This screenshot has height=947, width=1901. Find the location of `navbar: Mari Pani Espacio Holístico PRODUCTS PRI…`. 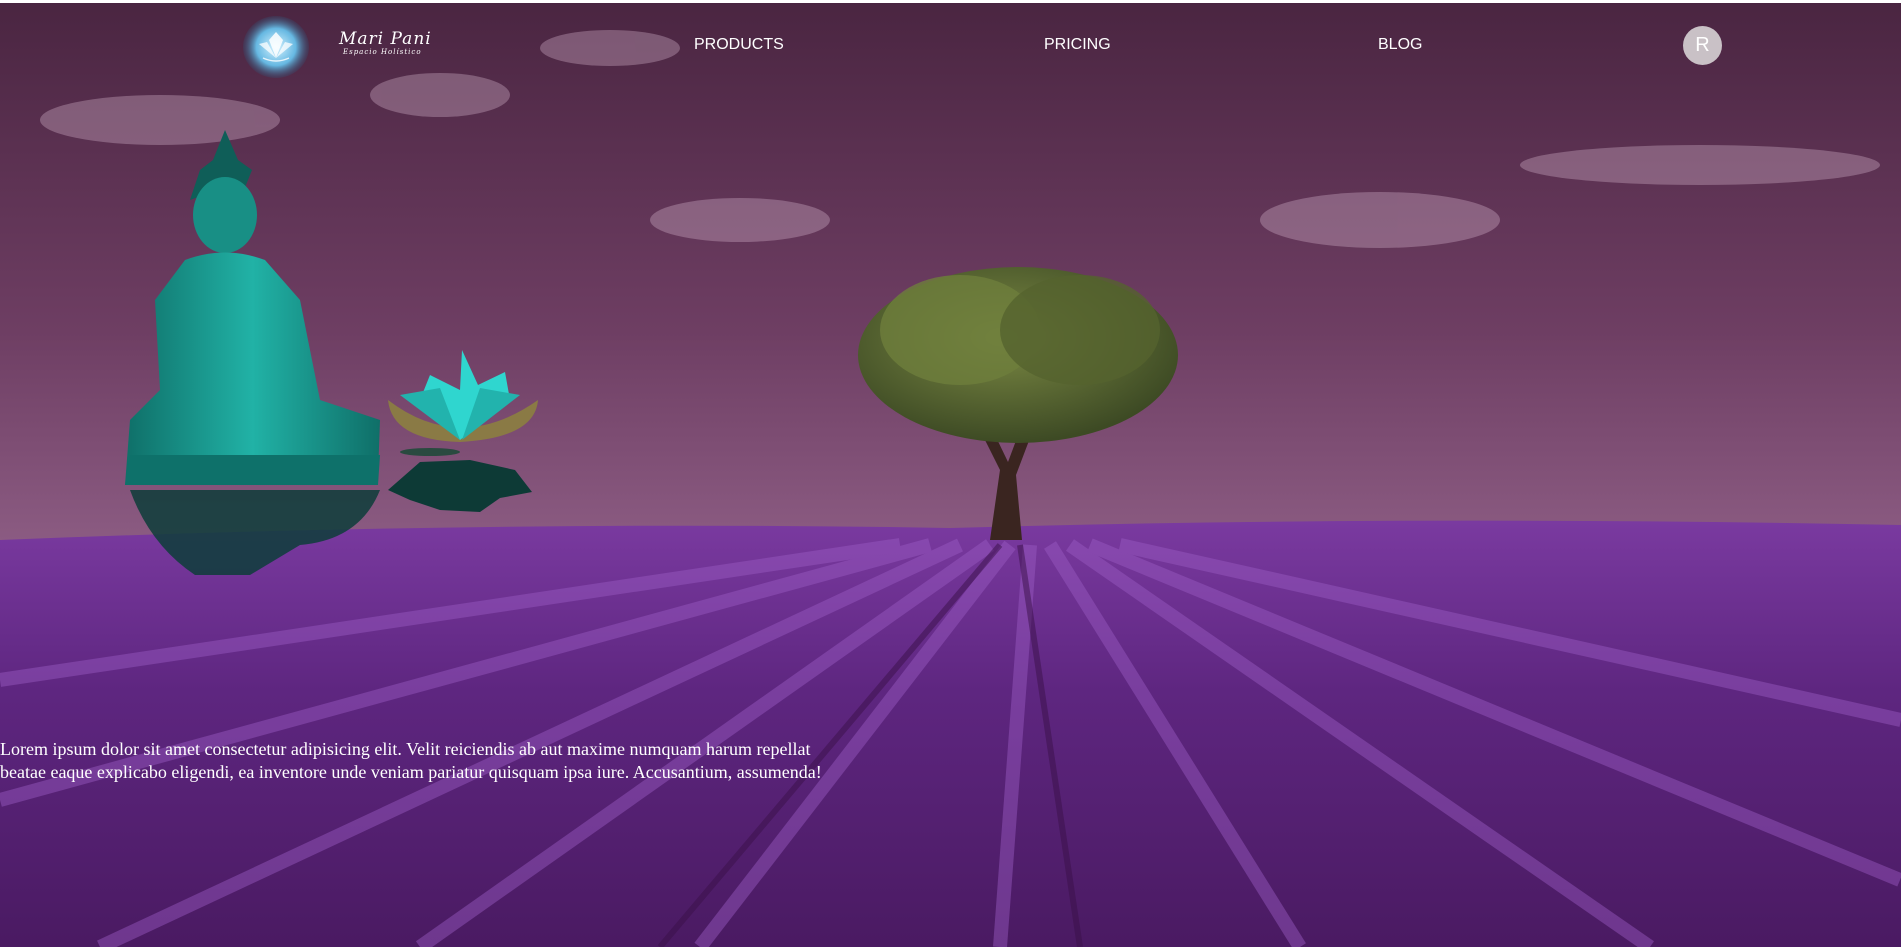

navbar: Mari Pani Espacio Holístico PRODUCTS PRI… is located at coordinates (950, 45).